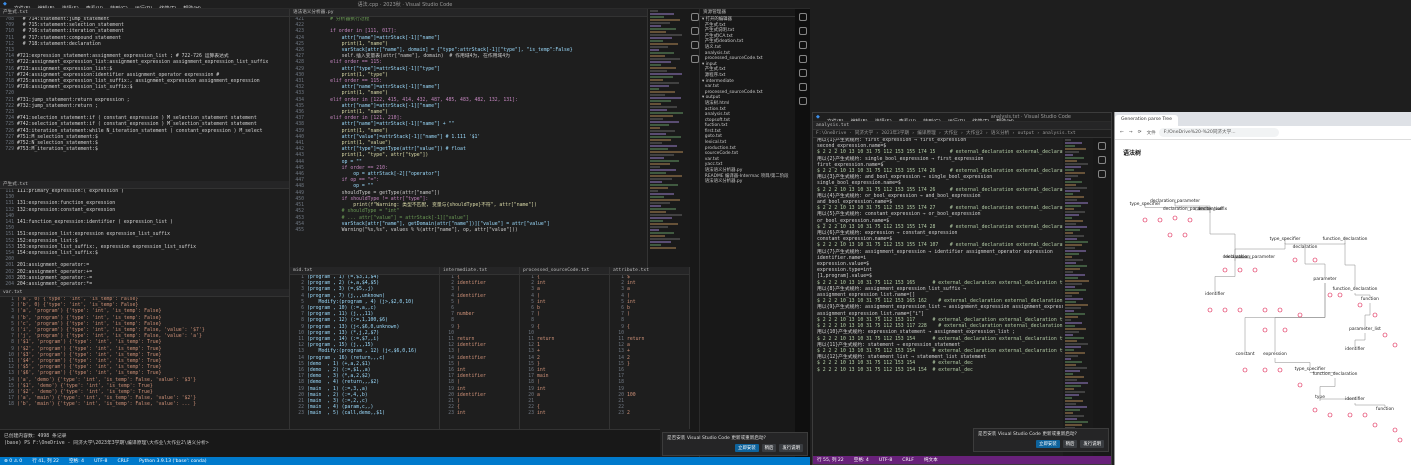  What do you see at coordinates (13, 461) in the screenshot?
I see `status-item: ⊗ 0 ⚠ 0` at bounding box center [13, 461].